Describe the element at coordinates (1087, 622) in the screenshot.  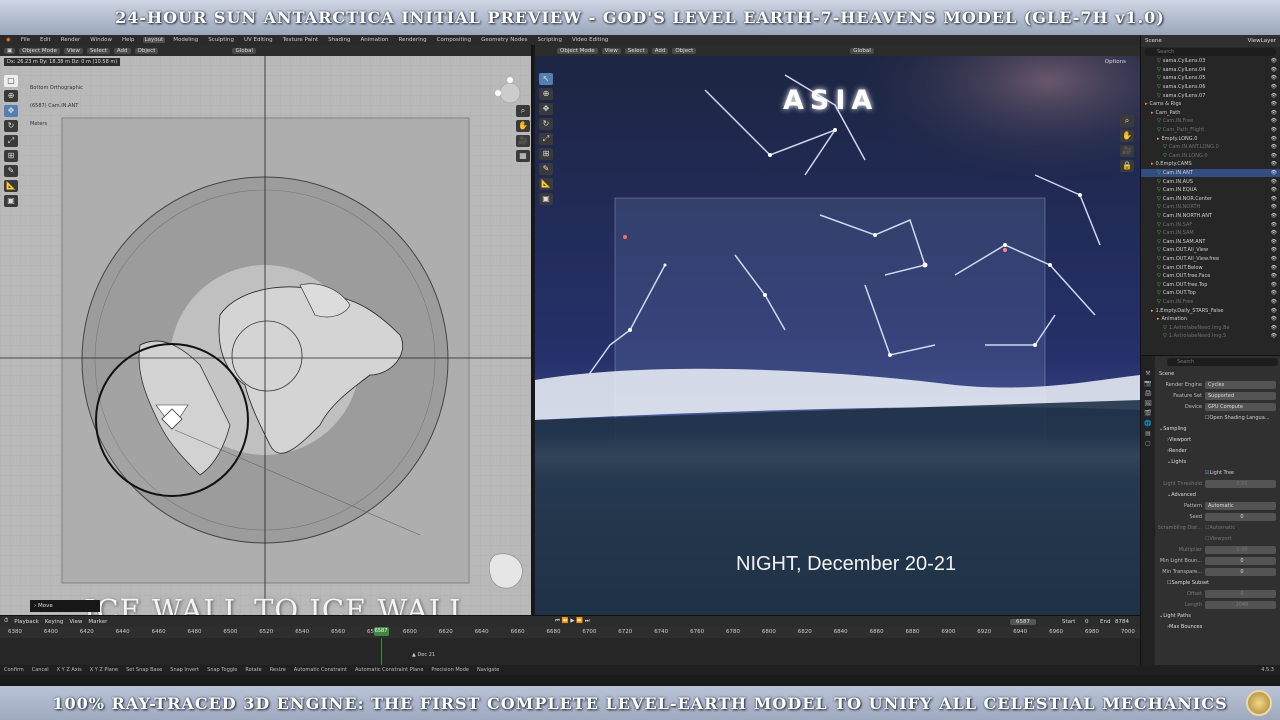
I see `start-frame-field: 0` at that location.